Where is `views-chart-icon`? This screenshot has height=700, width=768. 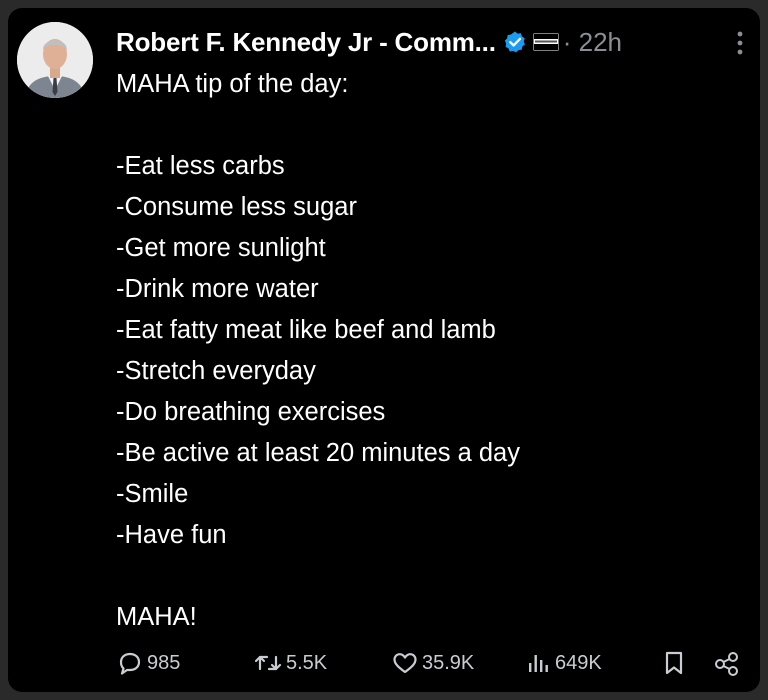 views-chart-icon is located at coordinates (540, 663).